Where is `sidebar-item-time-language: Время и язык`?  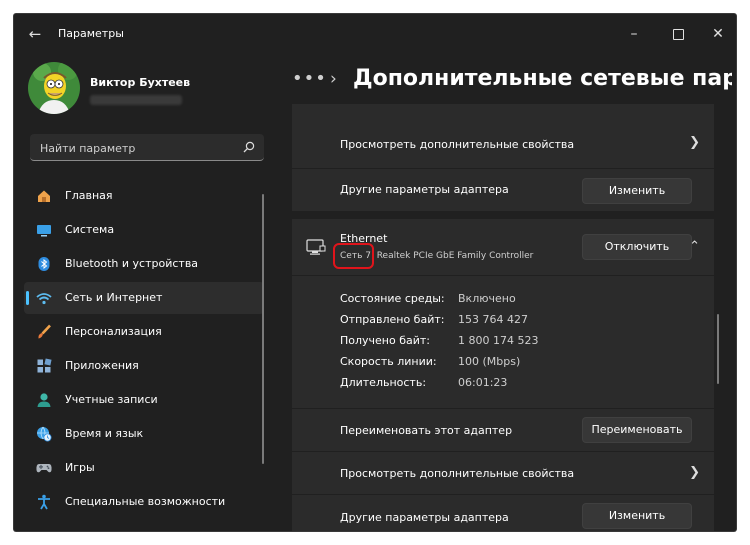 sidebar-item-time-language: Время и язык is located at coordinates (144, 434).